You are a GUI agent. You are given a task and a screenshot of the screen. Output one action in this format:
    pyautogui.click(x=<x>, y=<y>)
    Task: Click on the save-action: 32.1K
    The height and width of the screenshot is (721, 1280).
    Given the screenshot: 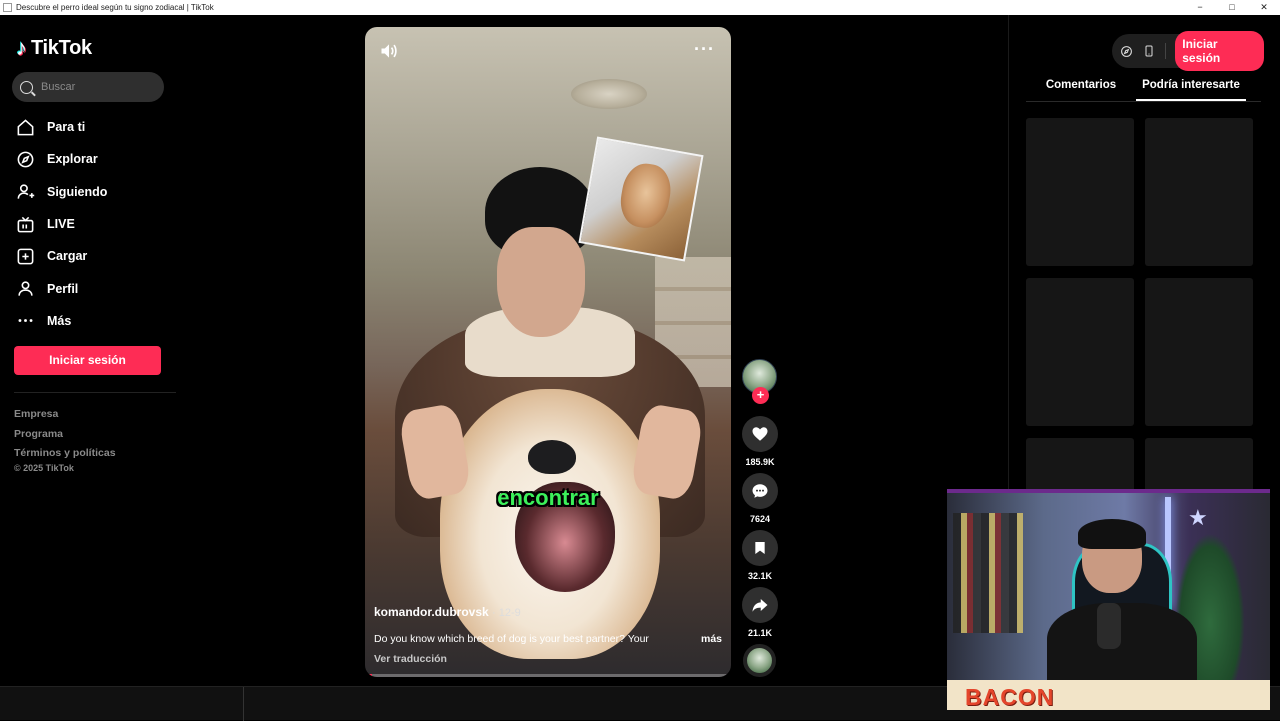 What is the action you would take?
    pyautogui.click(x=760, y=555)
    